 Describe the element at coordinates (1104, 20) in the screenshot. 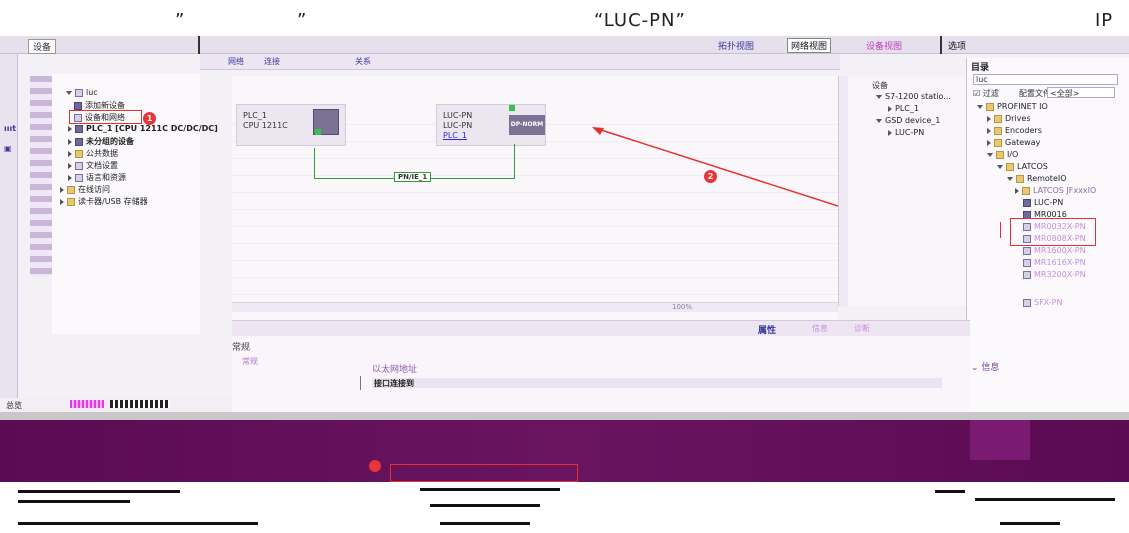

I see `caption-ip: IP` at that location.